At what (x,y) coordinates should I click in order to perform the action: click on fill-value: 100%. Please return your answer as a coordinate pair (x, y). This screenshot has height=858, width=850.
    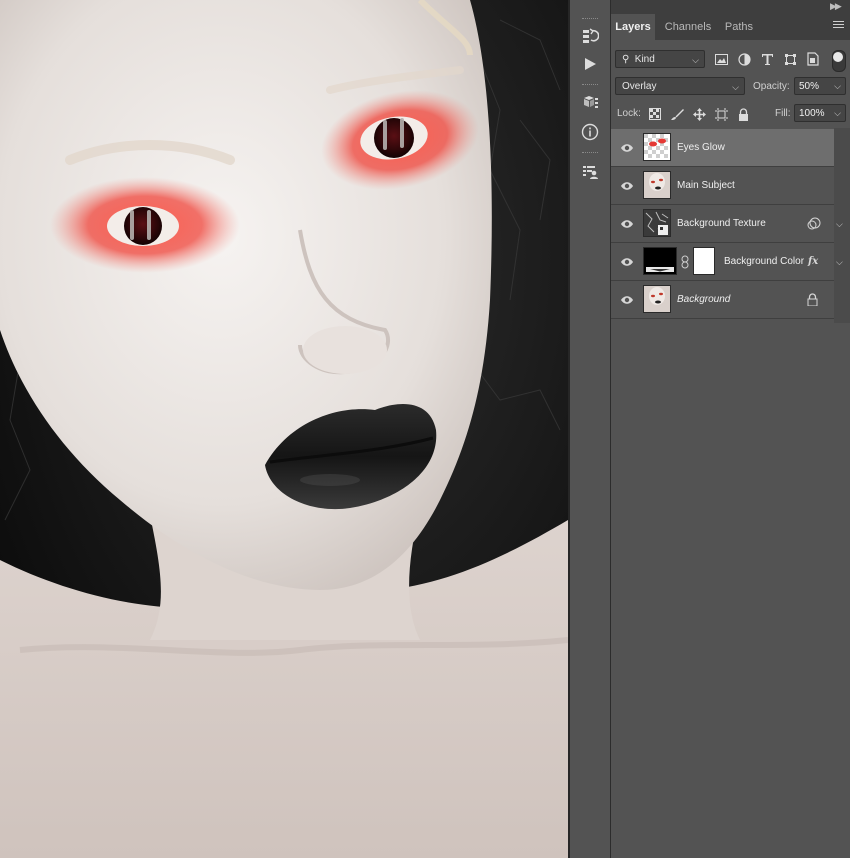
    Looking at the image, I should click on (812, 113).